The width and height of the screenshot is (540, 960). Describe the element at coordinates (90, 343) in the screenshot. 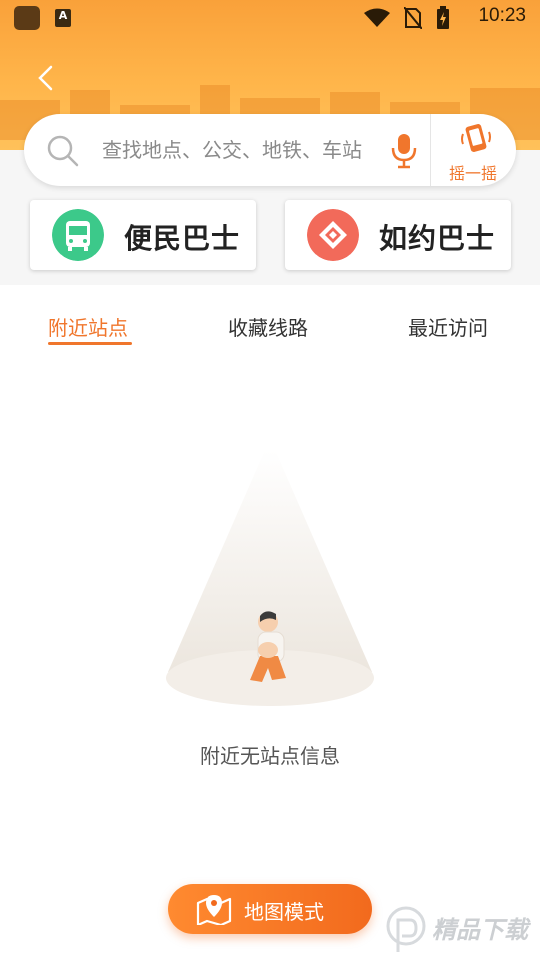

I see `active-tab-indicator` at that location.